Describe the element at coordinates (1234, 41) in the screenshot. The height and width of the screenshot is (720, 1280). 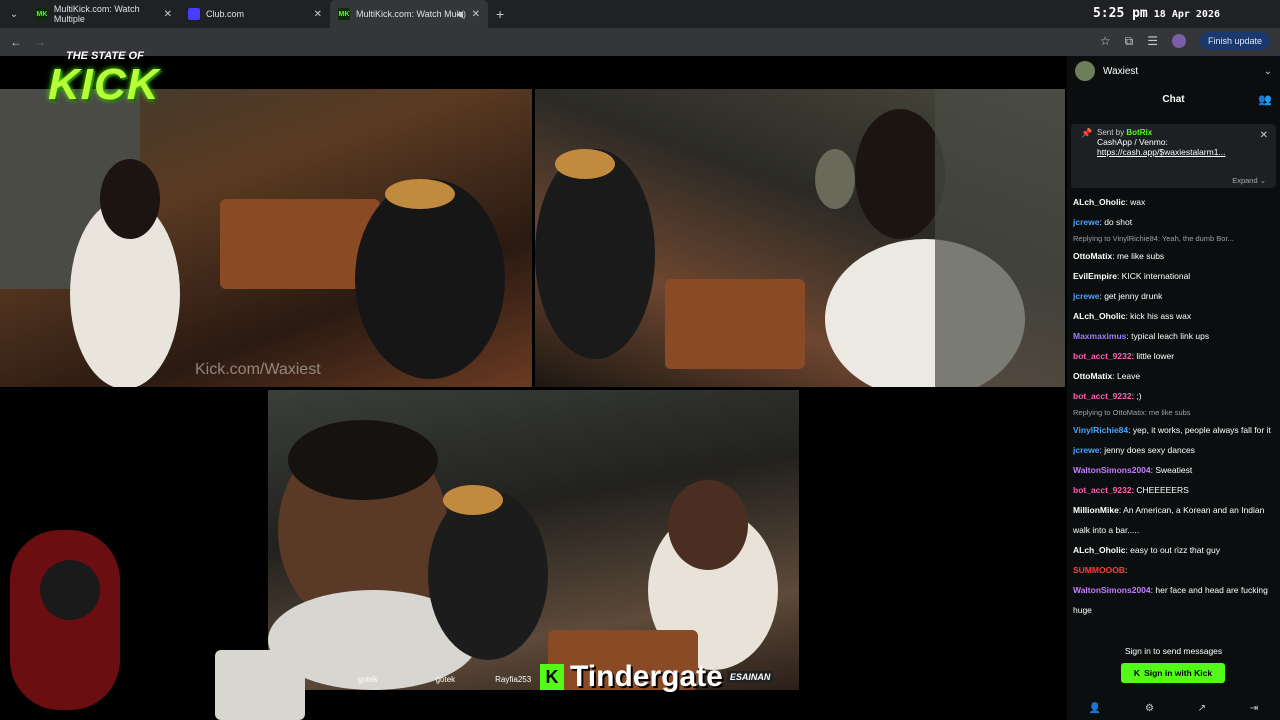
I see `finish-update-button: Finish update` at that location.